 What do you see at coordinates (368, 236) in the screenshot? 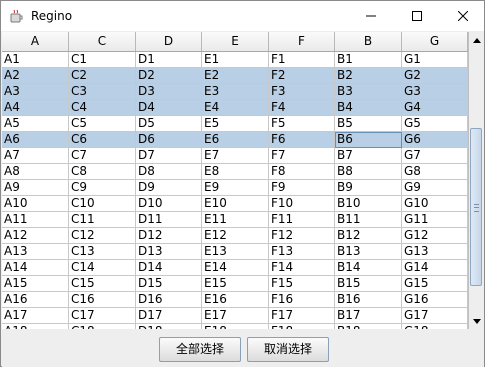
I see `table-cell: B12` at bounding box center [368, 236].